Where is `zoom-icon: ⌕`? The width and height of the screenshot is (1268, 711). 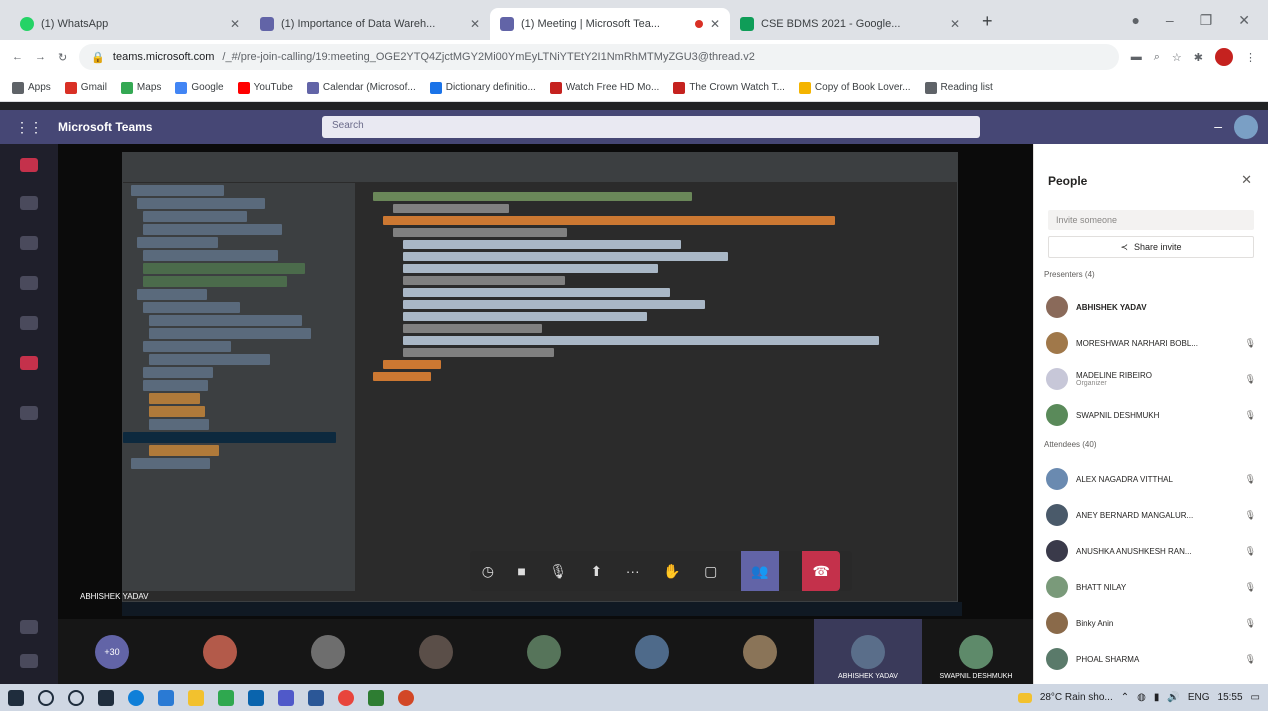
zoom-icon: ⌕ is located at coordinates (1157, 57).